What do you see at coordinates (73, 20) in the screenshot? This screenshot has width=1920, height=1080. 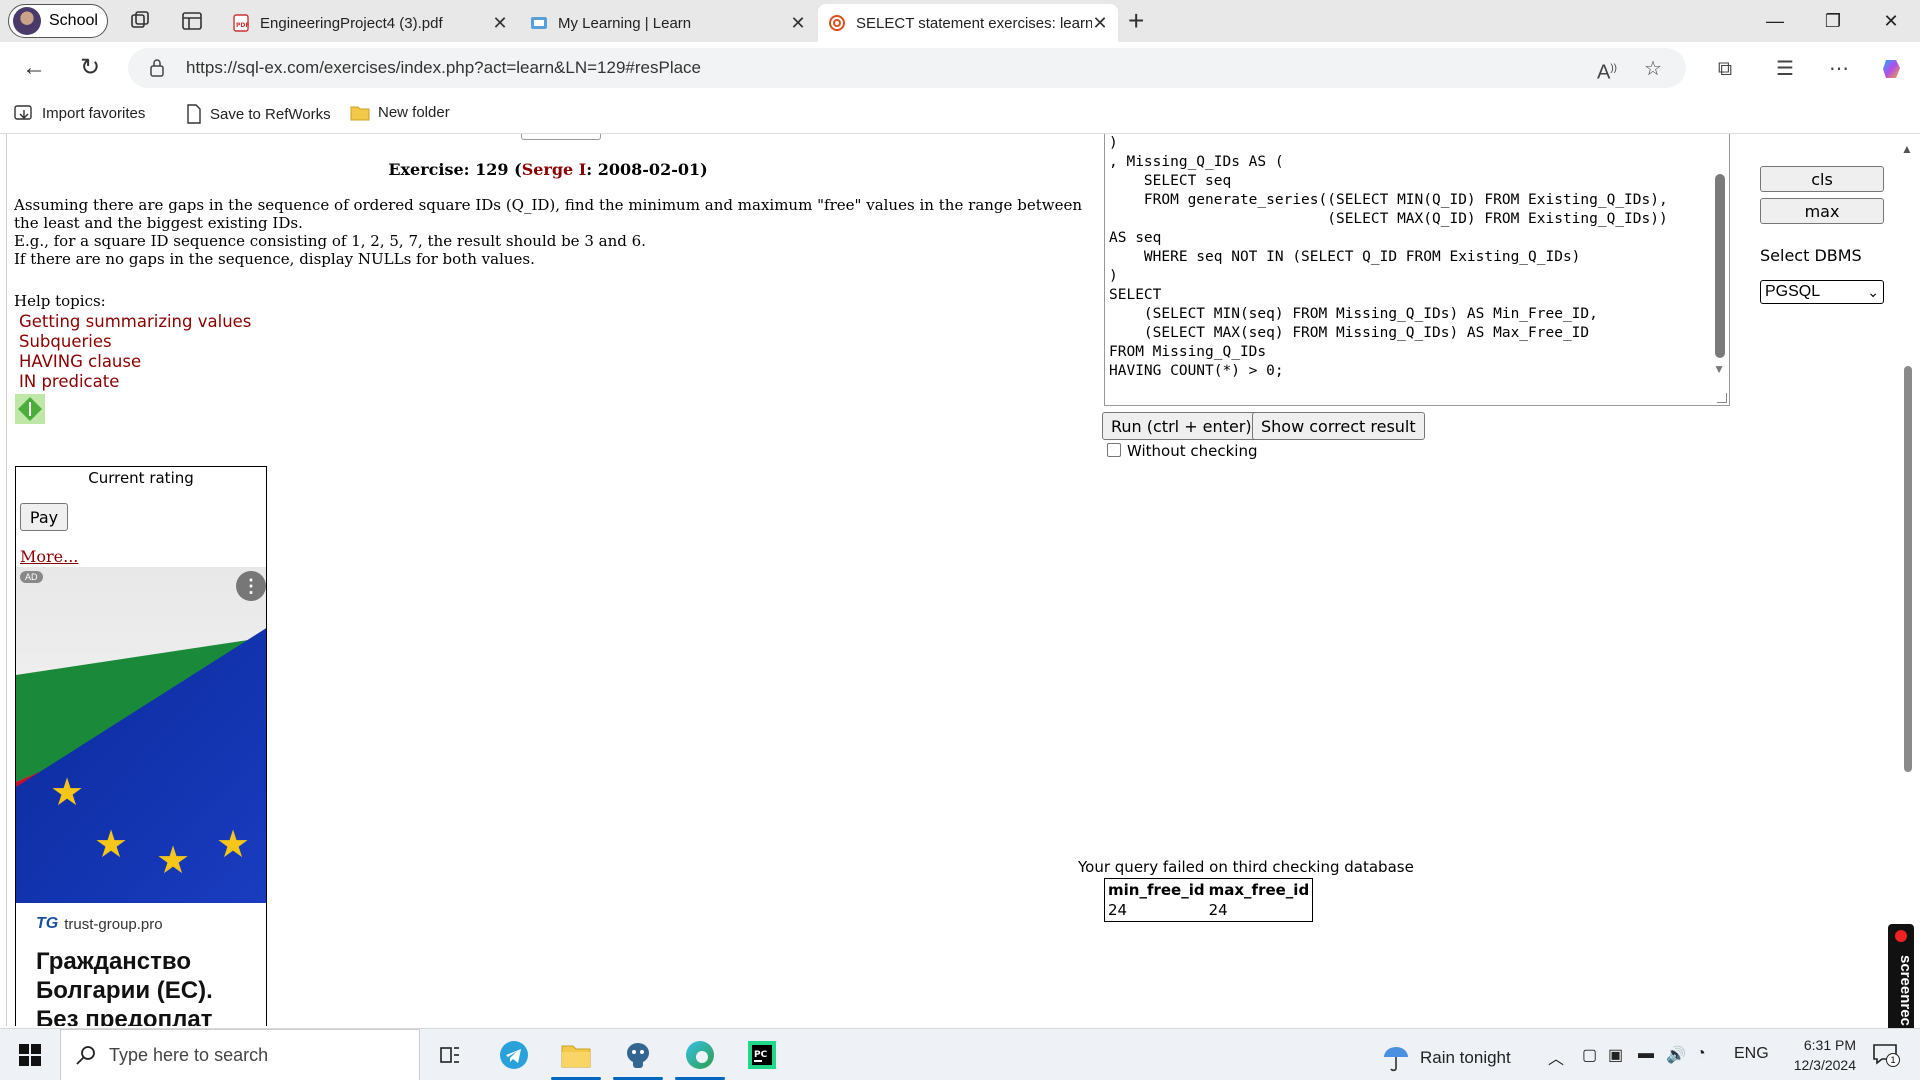 I see `profile-label: School` at bounding box center [73, 20].